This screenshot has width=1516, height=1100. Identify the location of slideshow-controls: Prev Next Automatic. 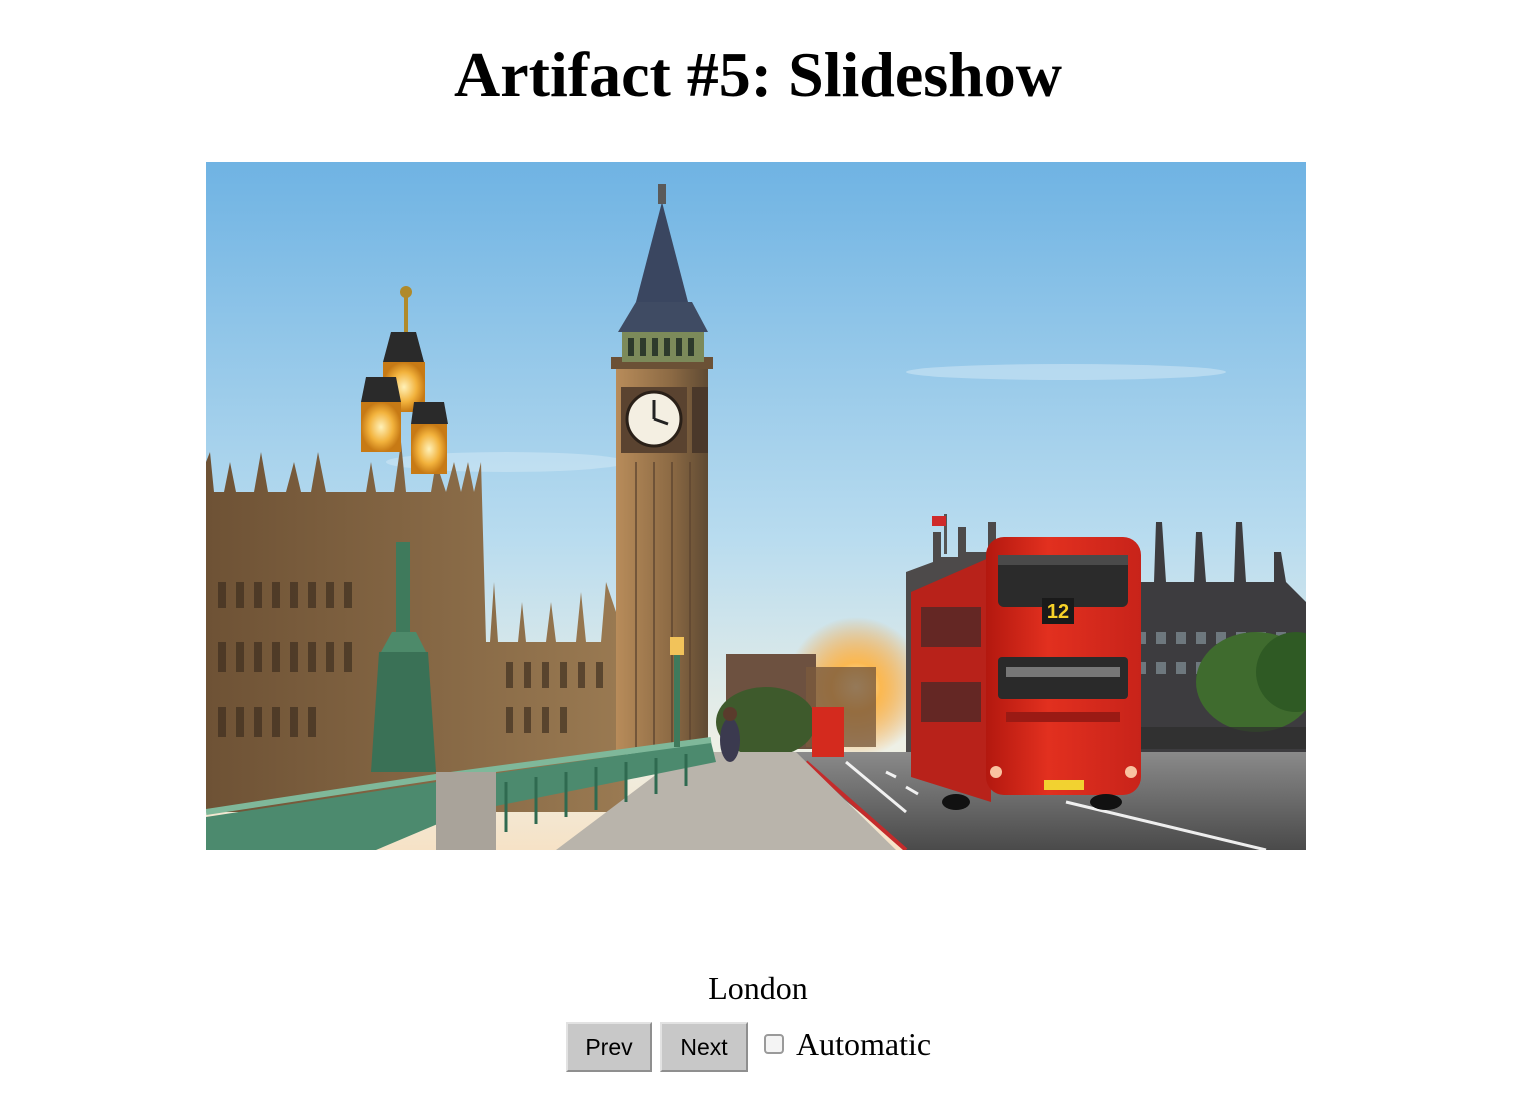
(748, 1047).